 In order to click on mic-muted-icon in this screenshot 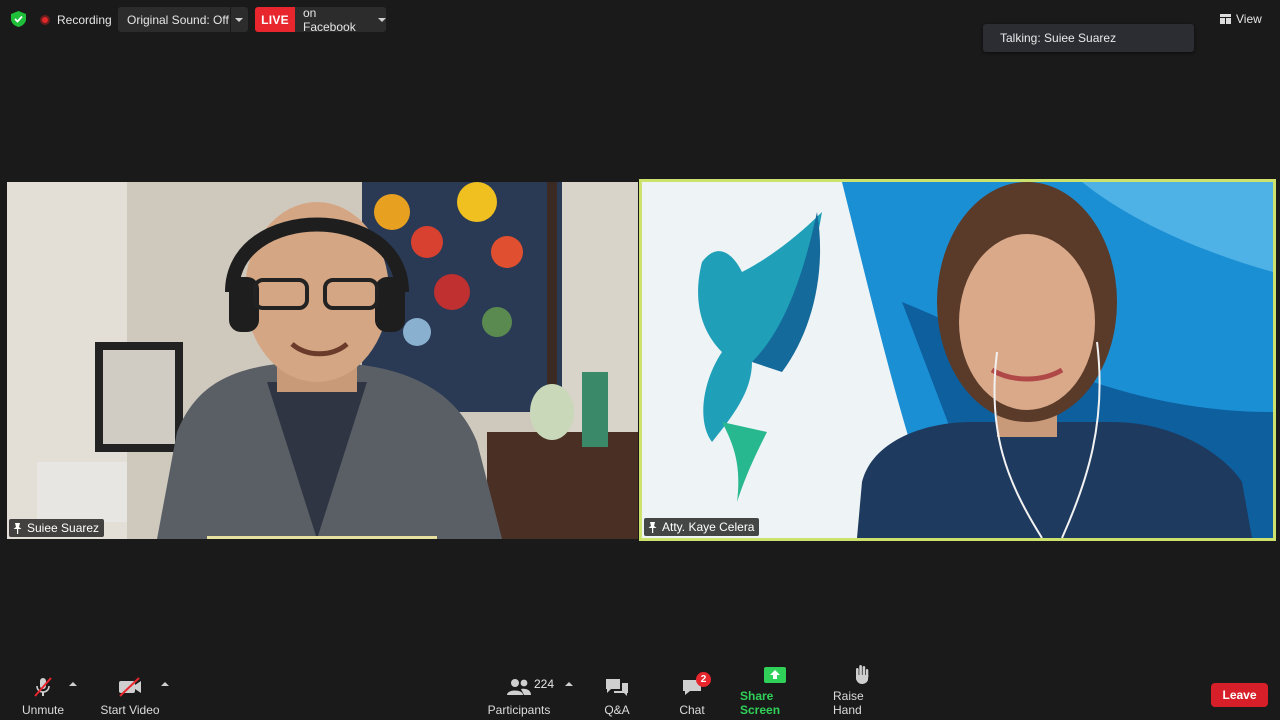, I will do `click(43, 687)`.